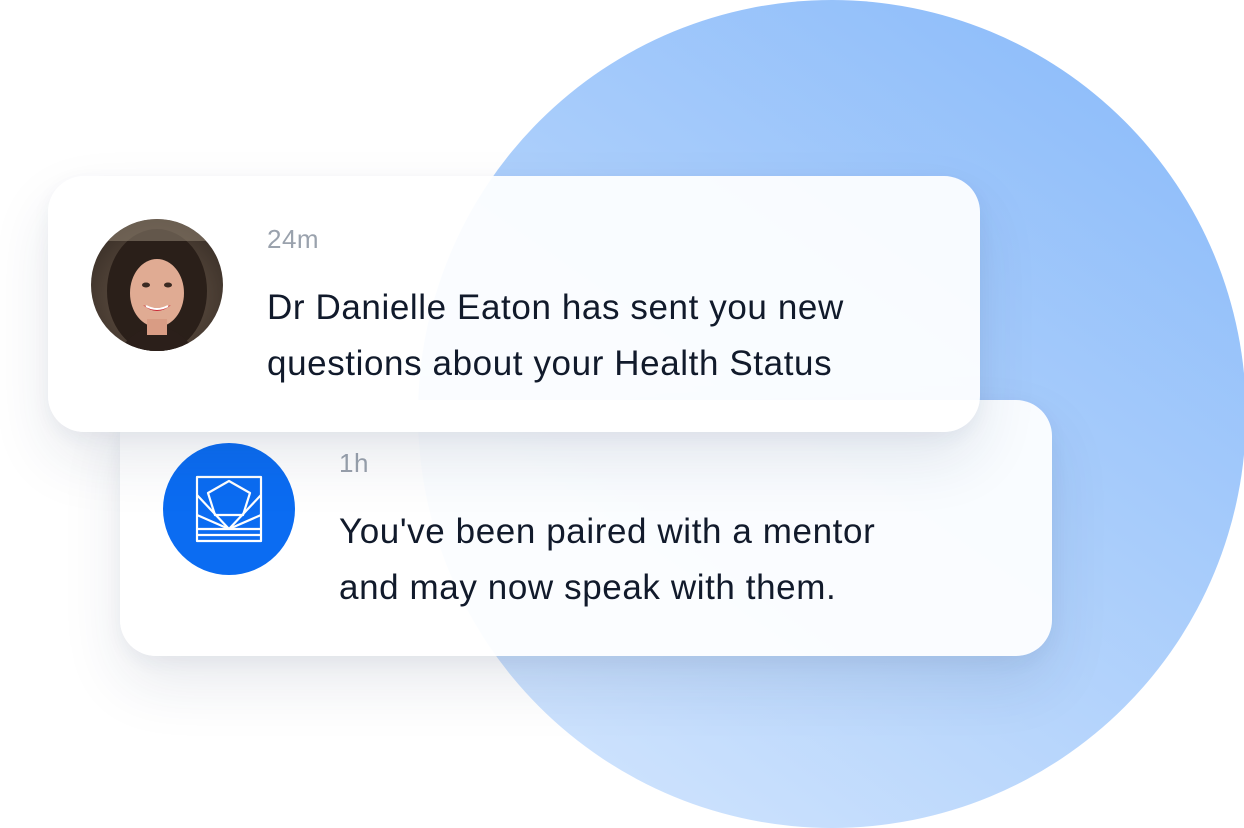  What do you see at coordinates (555, 307) in the screenshot?
I see `message-line: Dr Danielle Eaton has sent you new` at bounding box center [555, 307].